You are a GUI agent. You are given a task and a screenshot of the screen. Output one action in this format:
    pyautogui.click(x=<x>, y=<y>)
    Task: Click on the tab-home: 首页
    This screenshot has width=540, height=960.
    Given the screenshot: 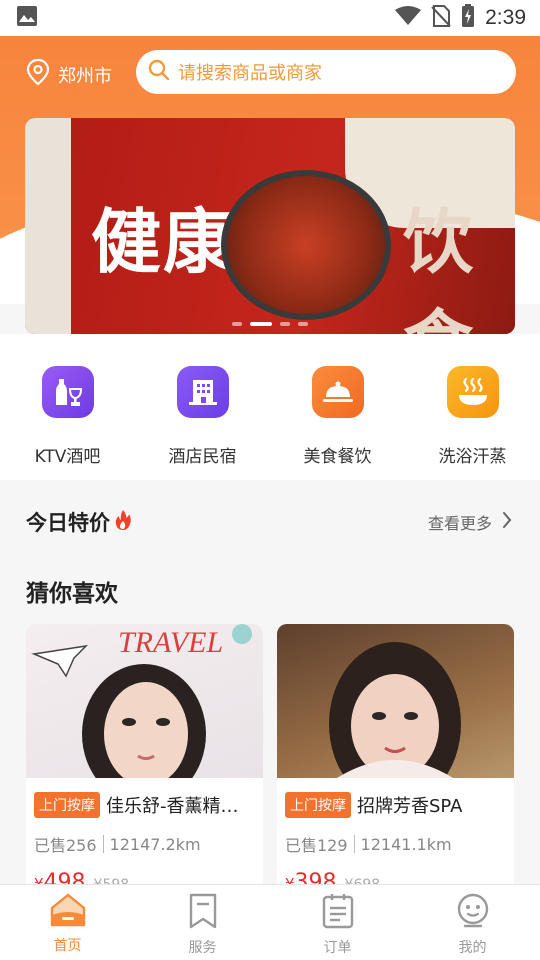 What is the action you would take?
    pyautogui.click(x=67, y=922)
    